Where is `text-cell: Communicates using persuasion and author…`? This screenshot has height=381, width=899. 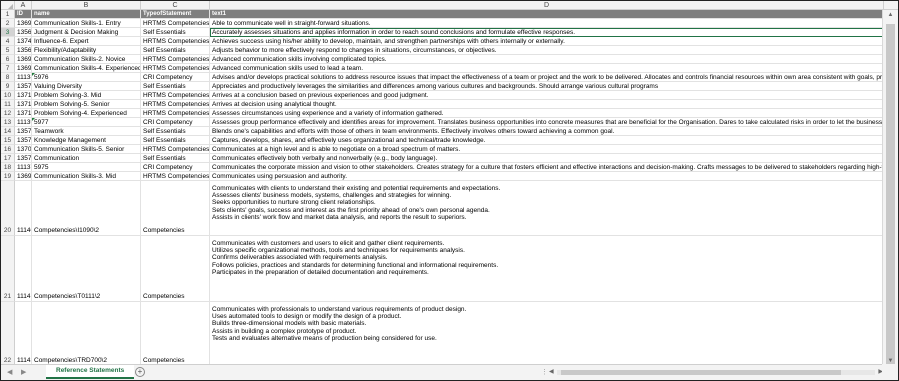 text-cell: Communicates using persuasion and author… is located at coordinates (547, 176).